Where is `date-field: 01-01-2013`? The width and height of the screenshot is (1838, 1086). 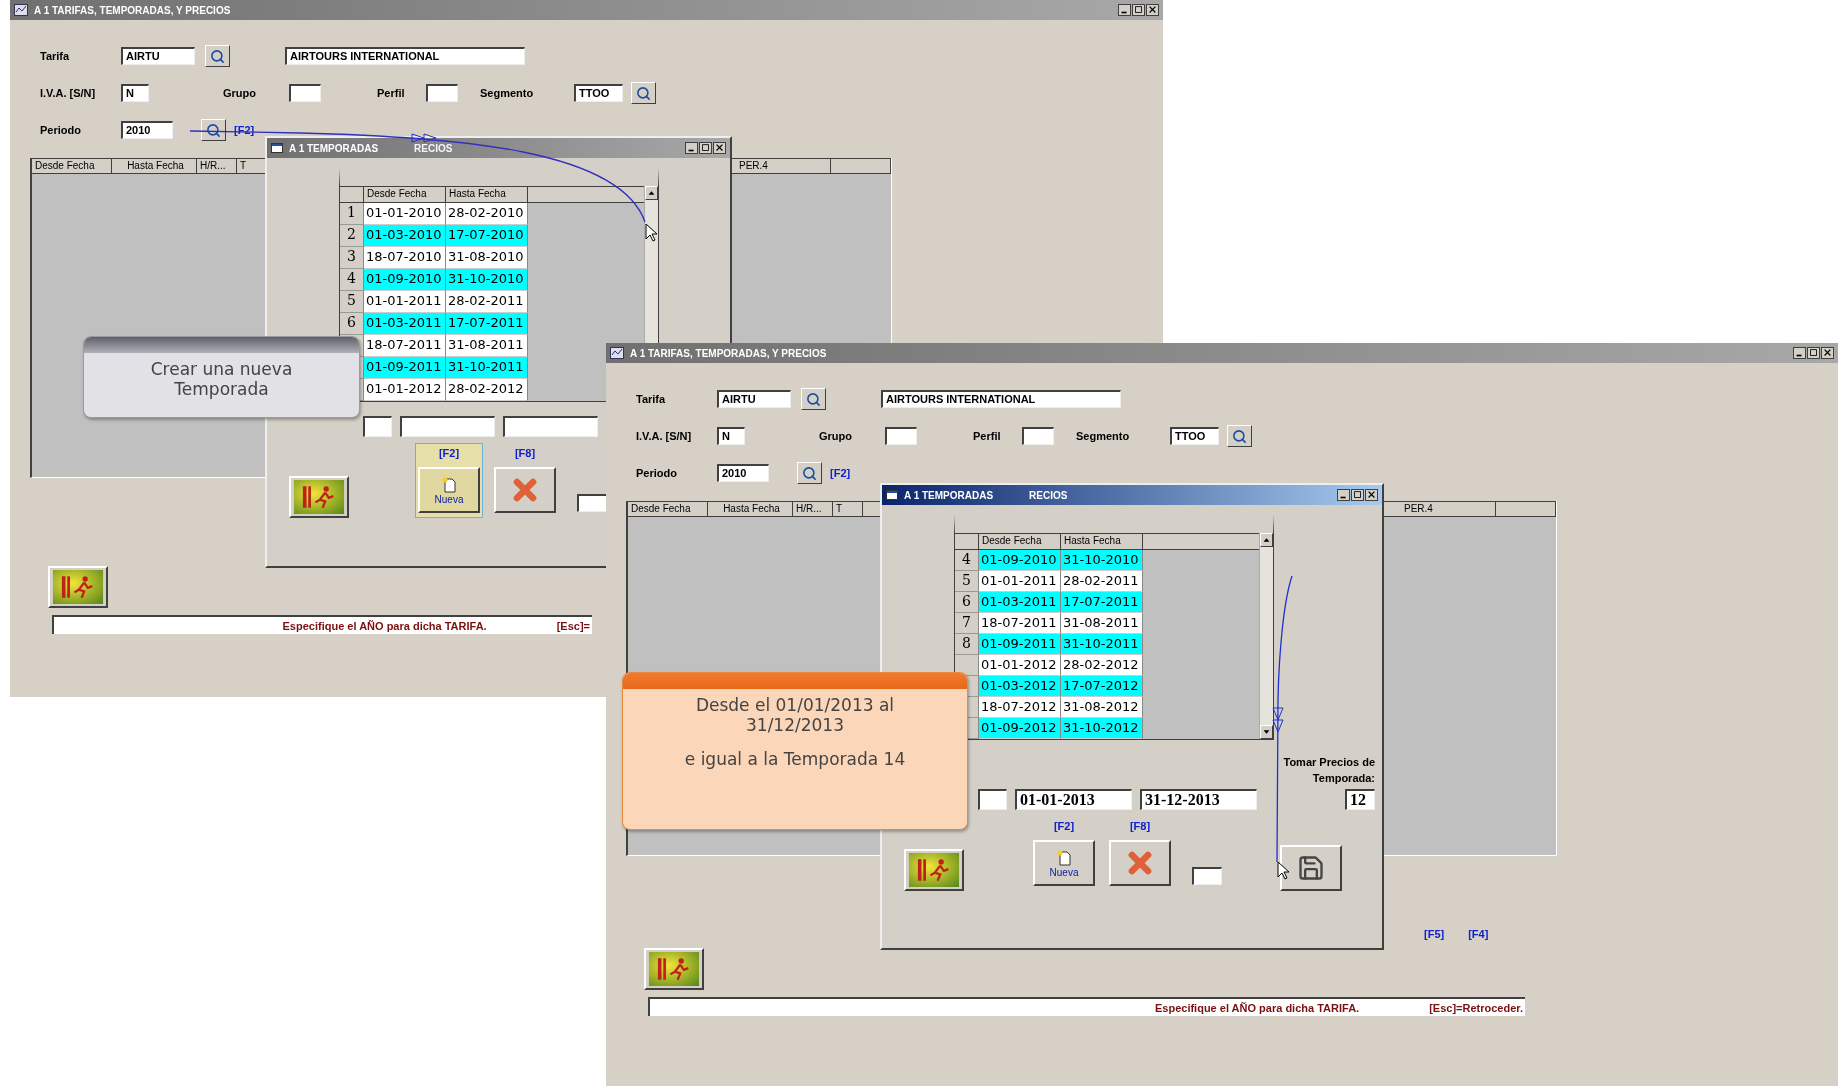 date-field: 01-01-2013 is located at coordinates (1073, 799).